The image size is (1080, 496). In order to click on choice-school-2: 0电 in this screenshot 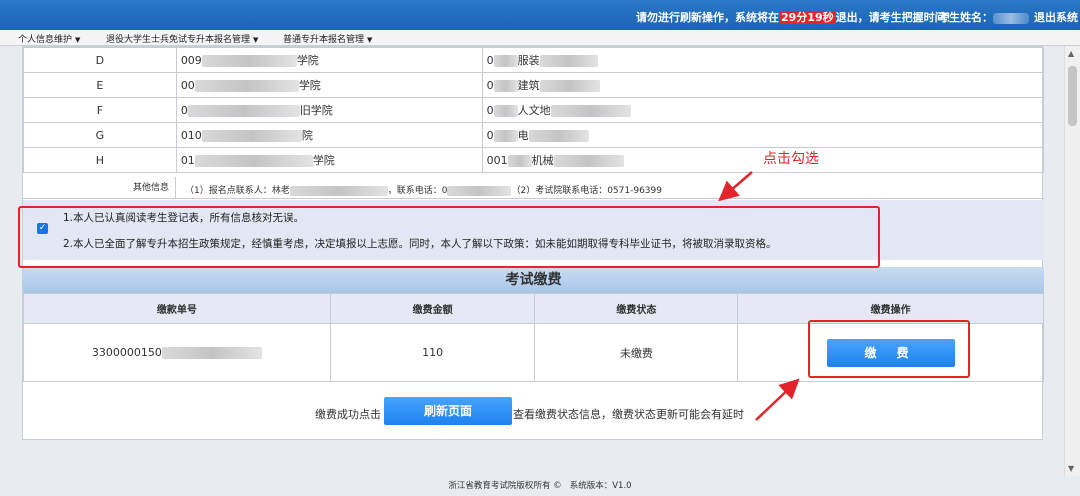, I will do `click(763, 135)`.